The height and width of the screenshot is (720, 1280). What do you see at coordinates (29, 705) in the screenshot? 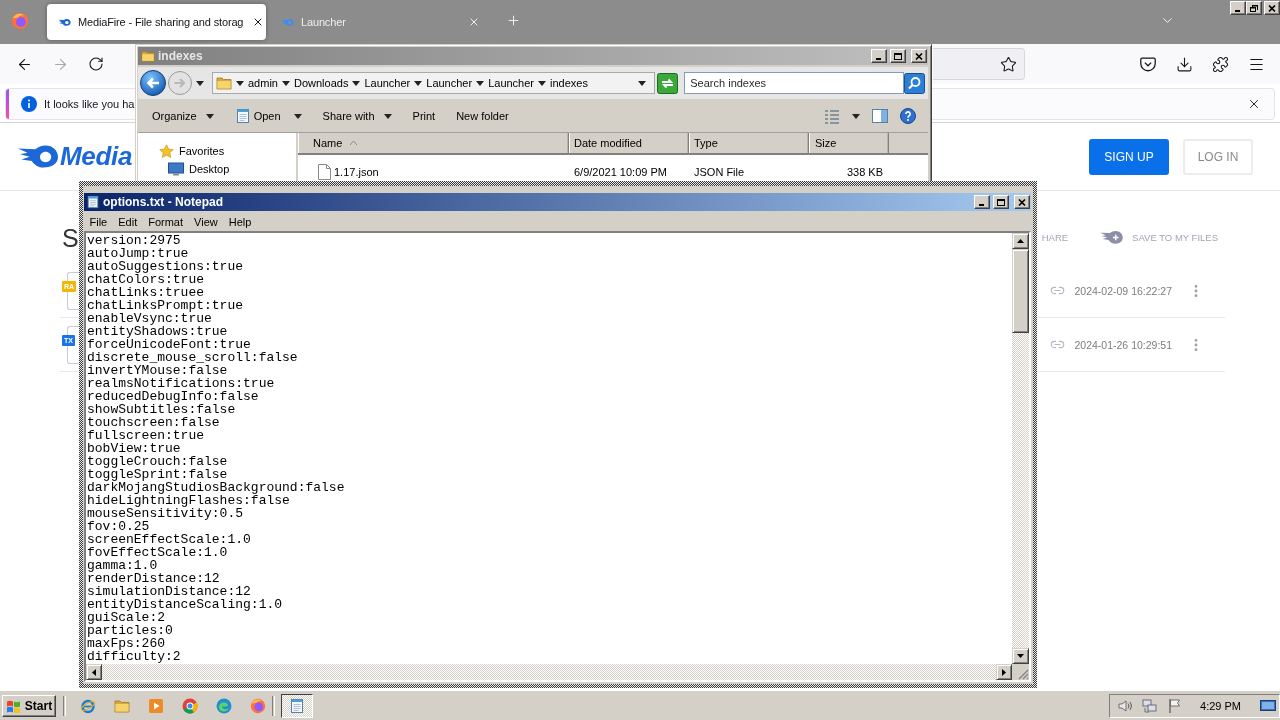
I see `start-button: Start` at bounding box center [29, 705].